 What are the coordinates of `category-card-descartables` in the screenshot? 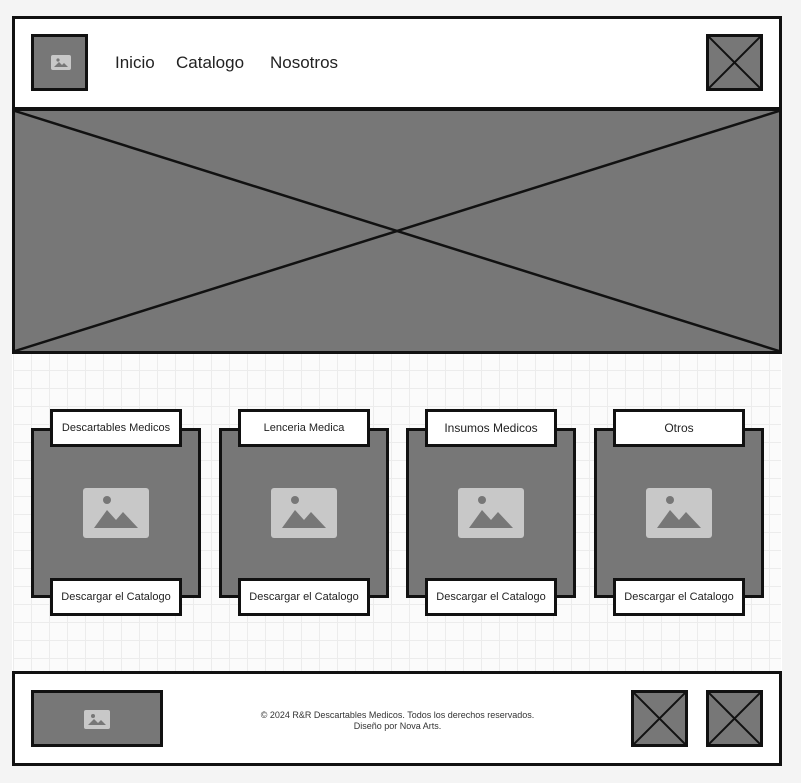 It's located at (116, 513).